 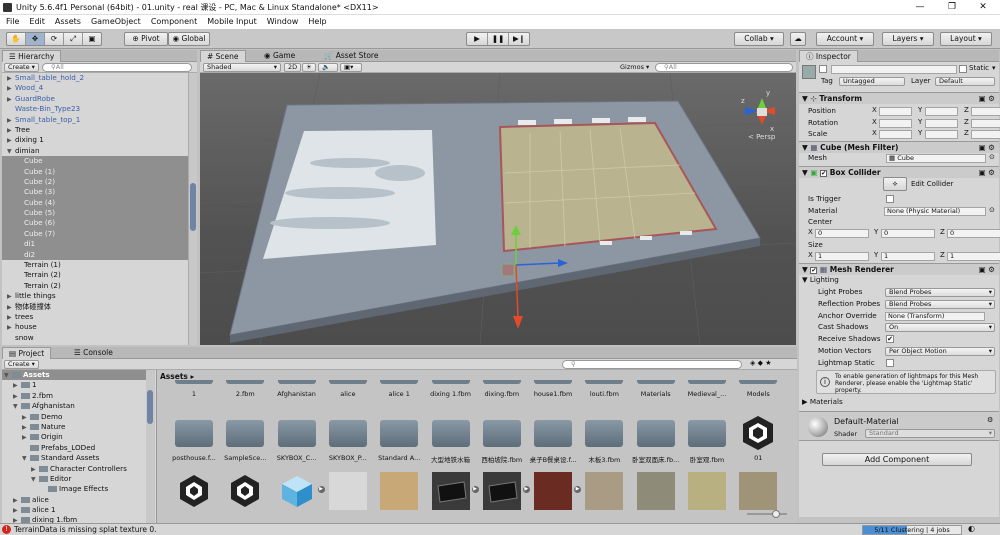 I want to click on close-button: ✕, so click(x=983, y=7).